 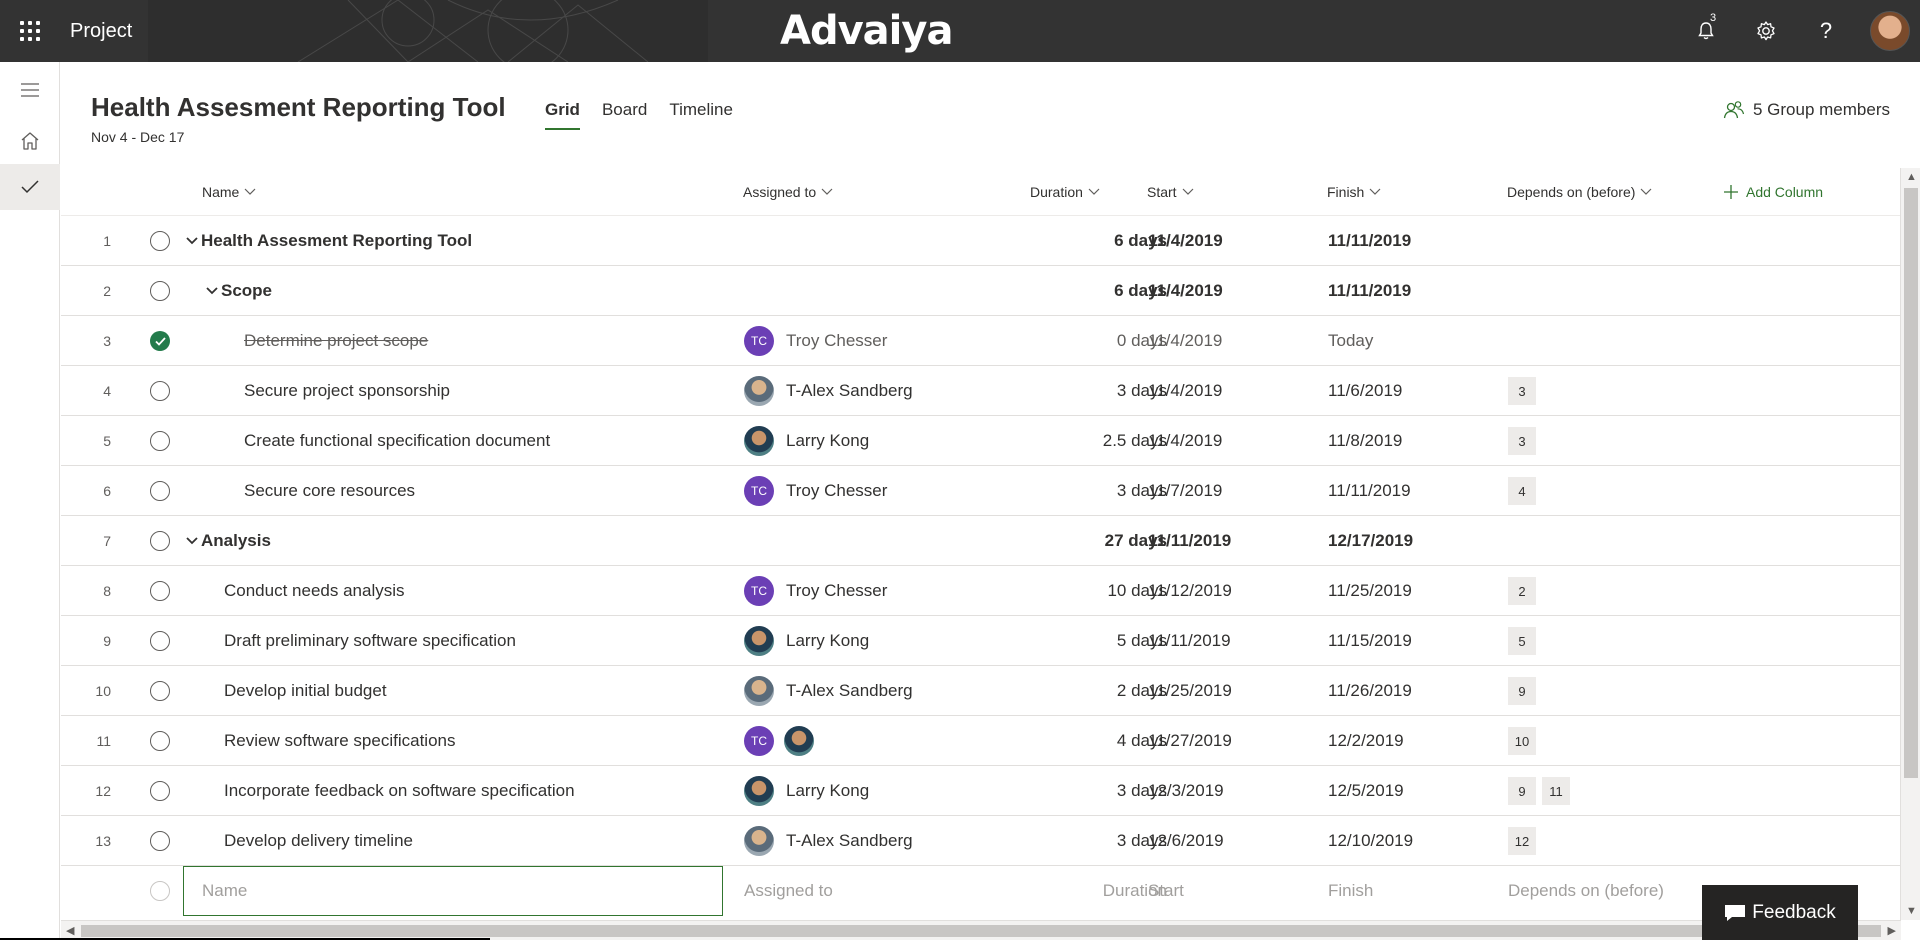 What do you see at coordinates (1089, 691) in the screenshot?
I see `duration-cell: 2 days` at bounding box center [1089, 691].